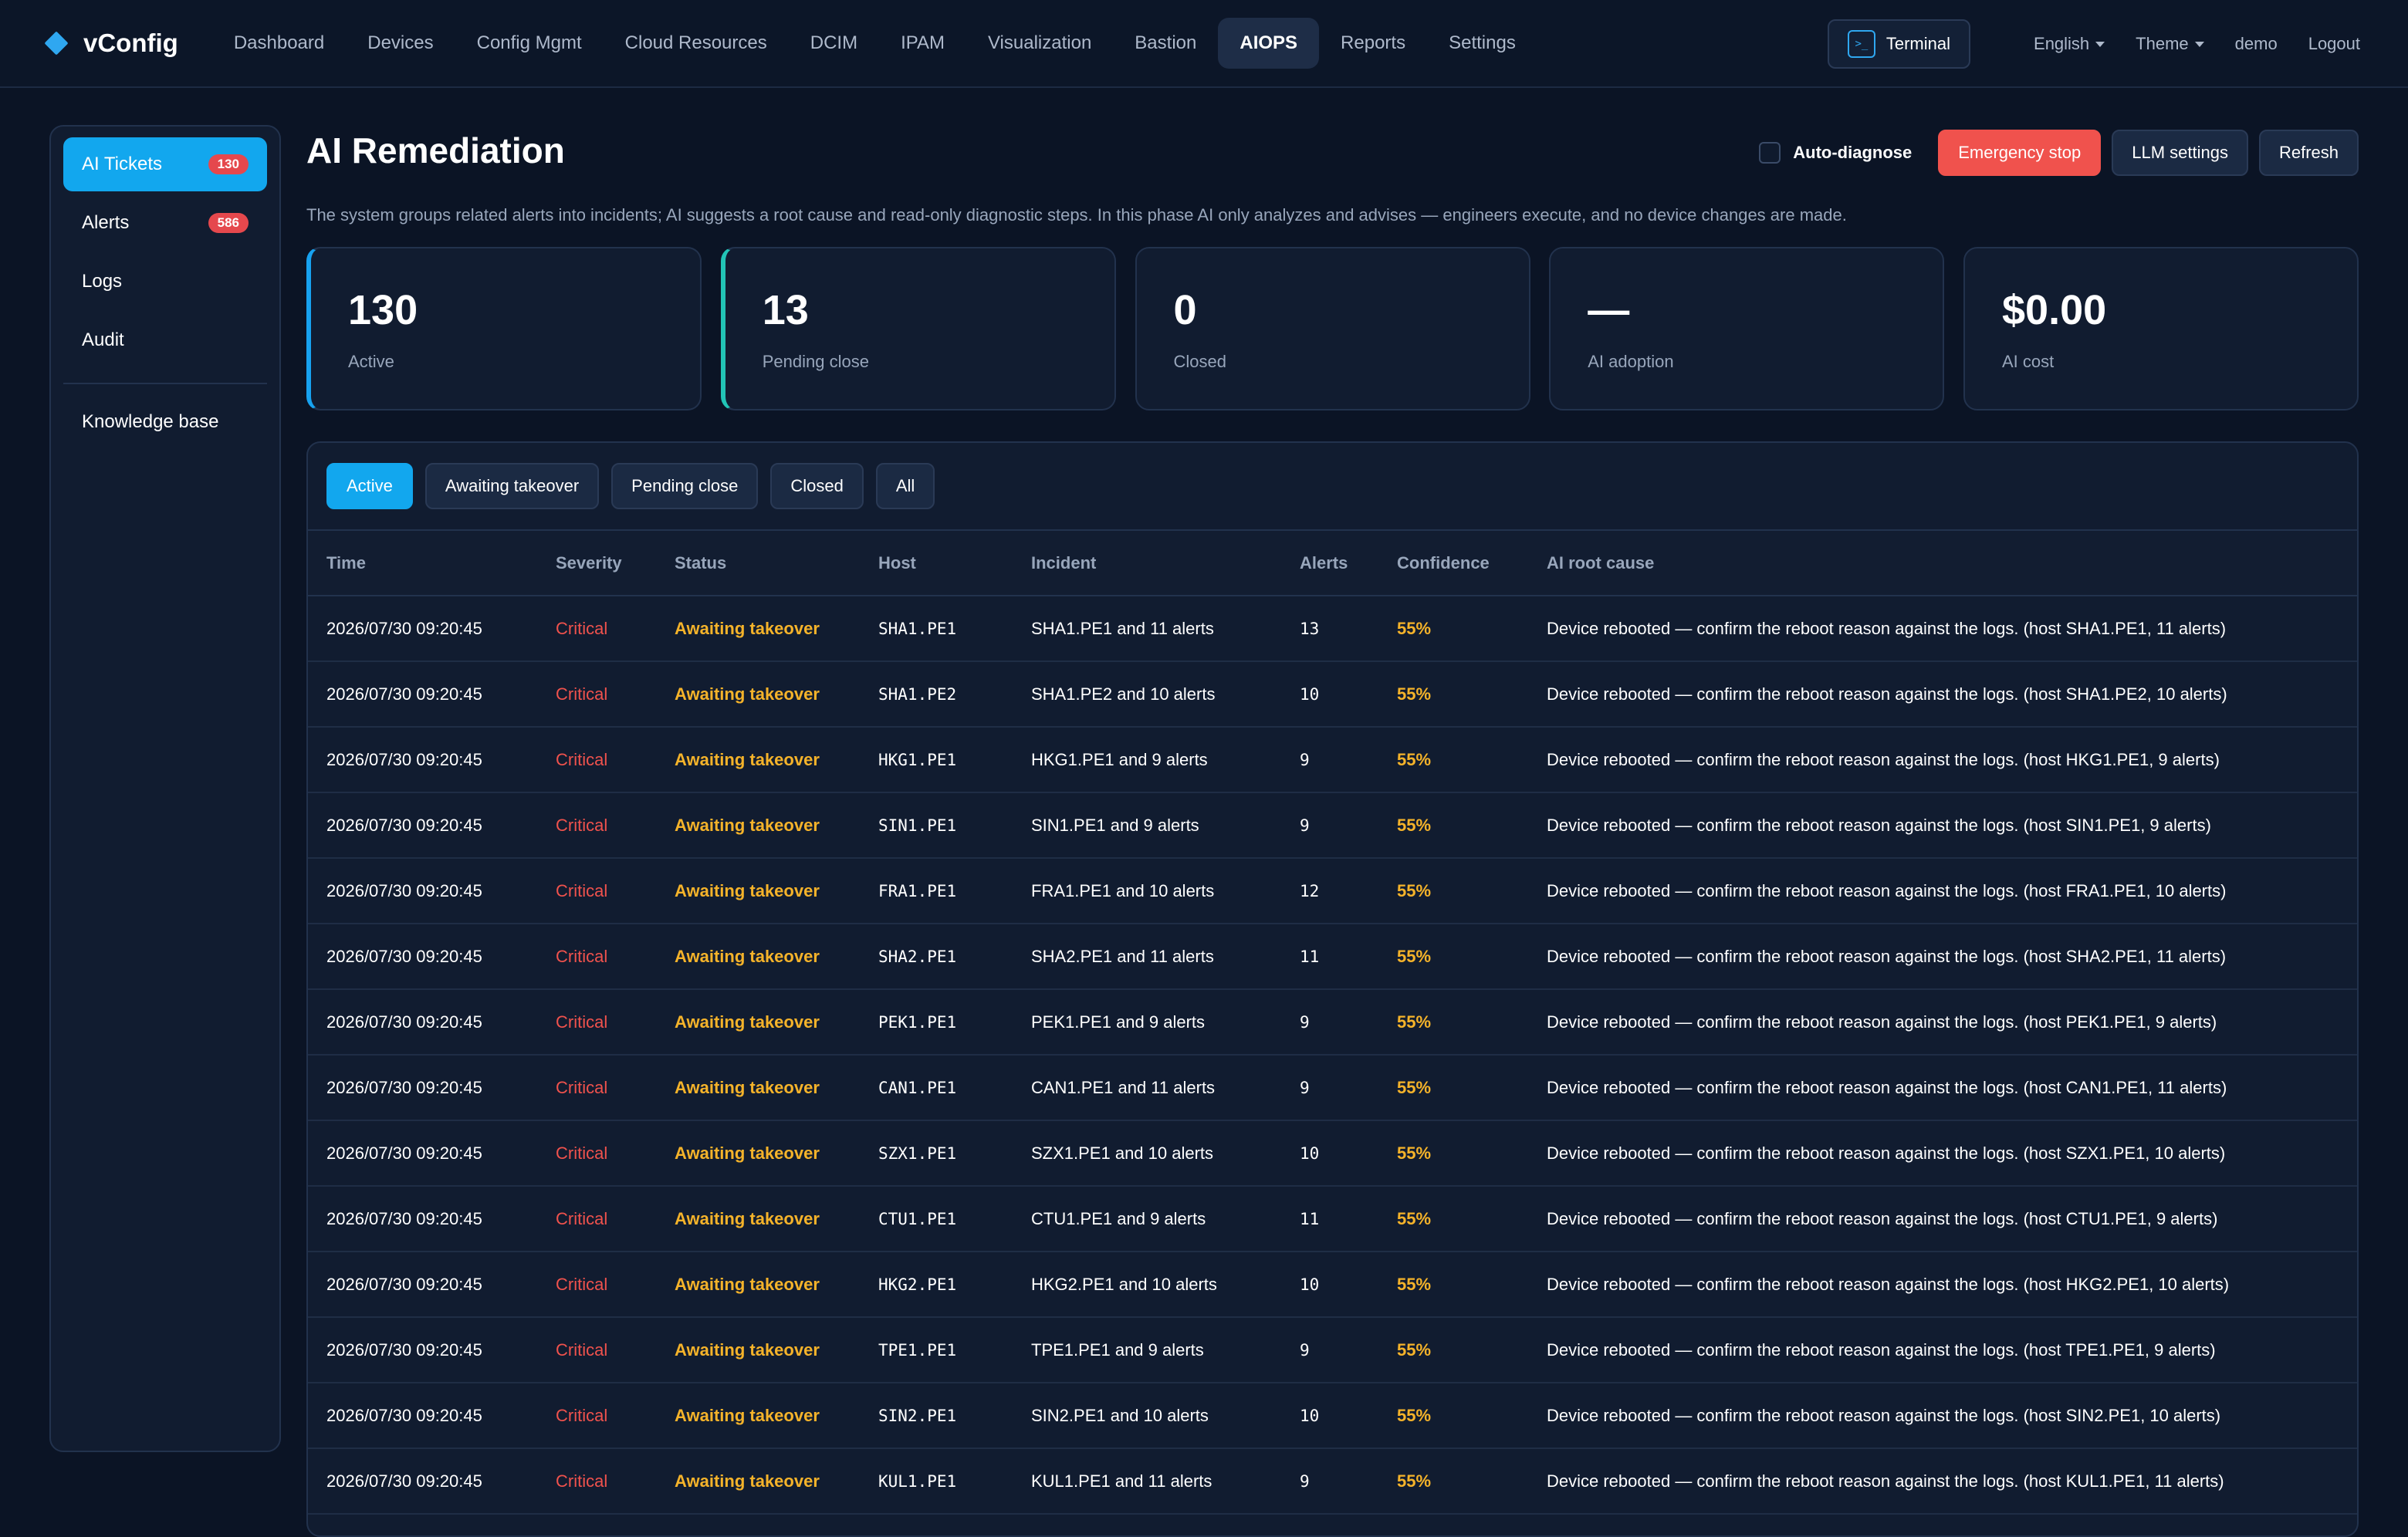  What do you see at coordinates (937, 760) in the screenshot?
I see `cell-host: HKG1.PE1` at bounding box center [937, 760].